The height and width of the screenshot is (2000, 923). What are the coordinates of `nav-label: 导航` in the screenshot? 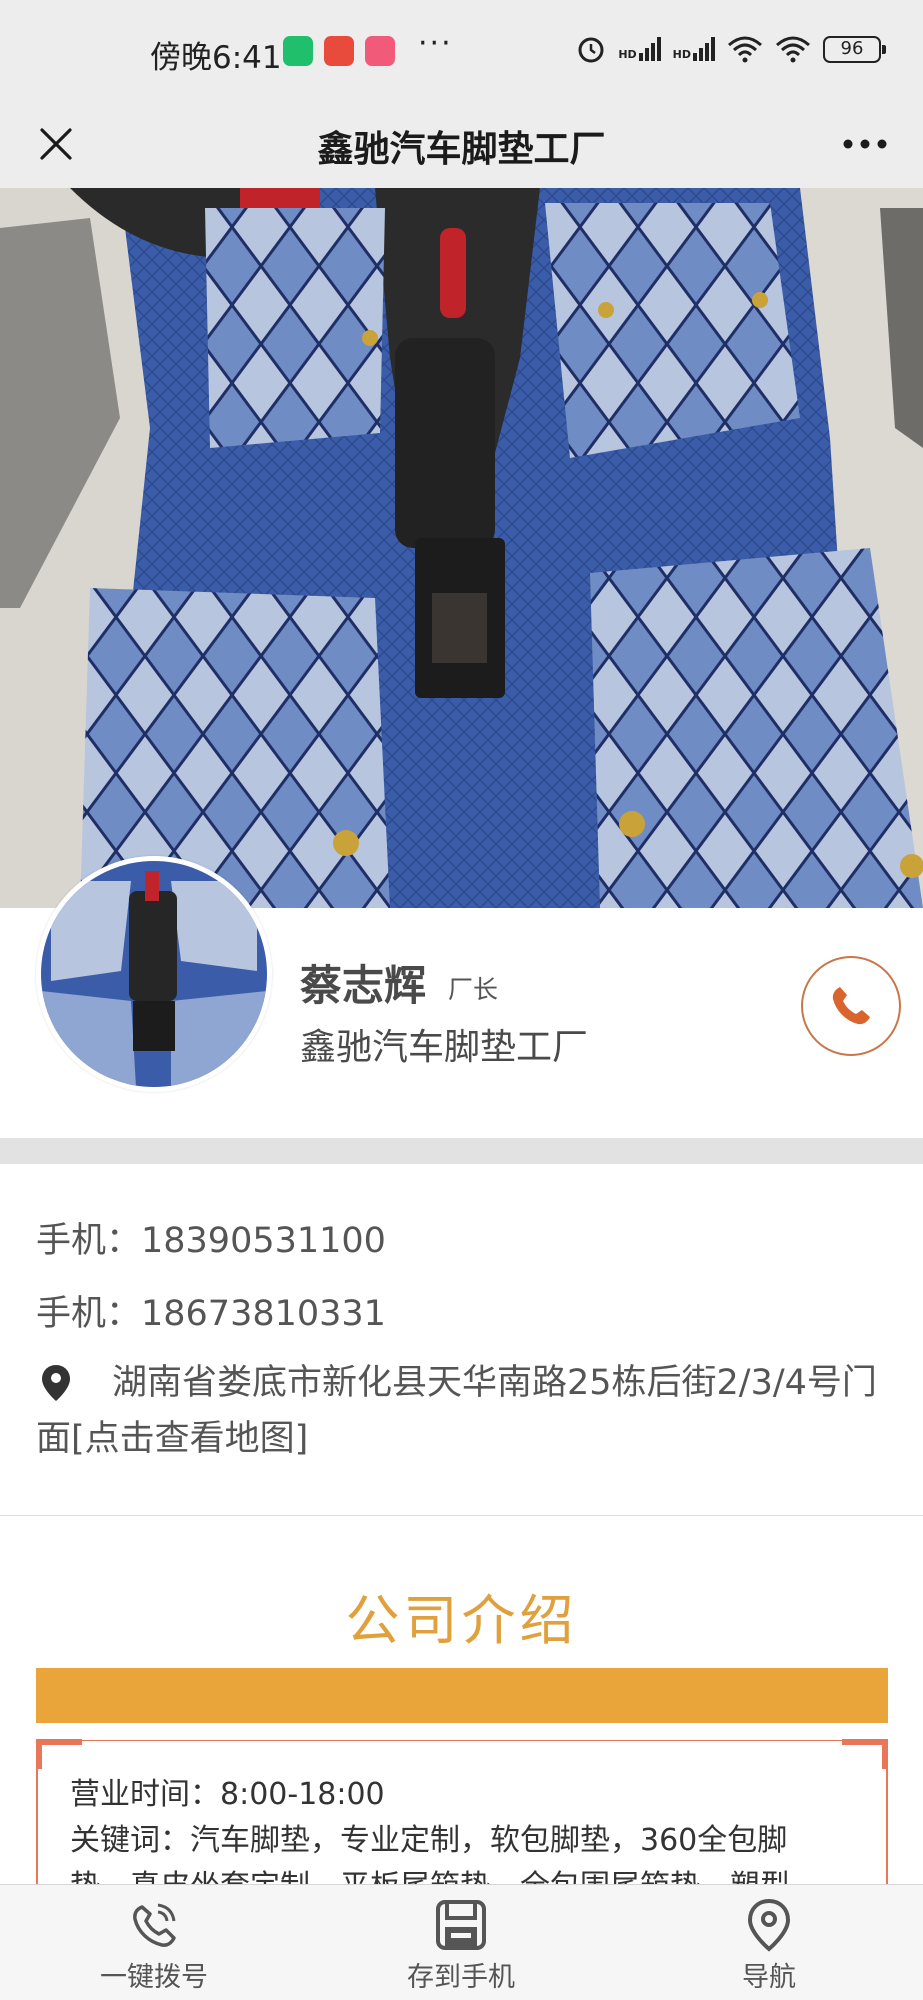 It's located at (769, 1977).